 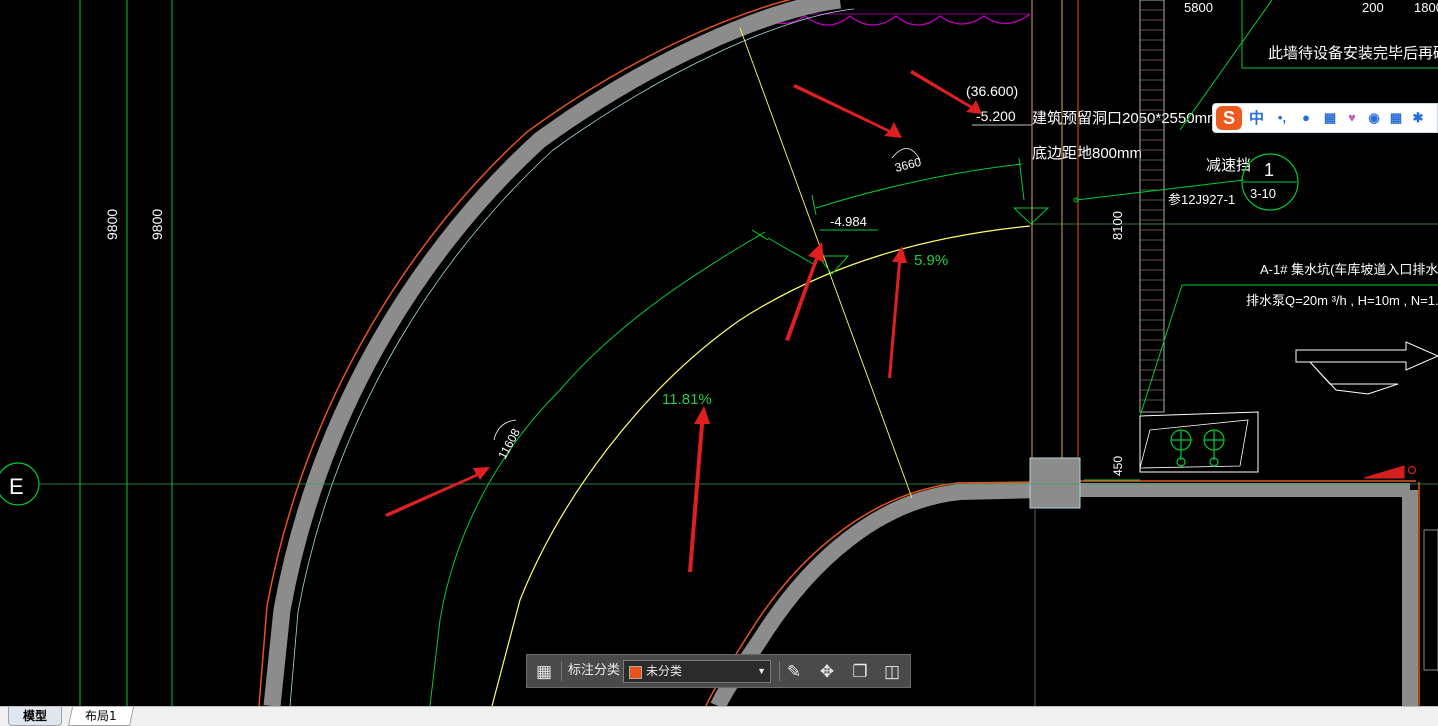 I want to click on sogou-logo-icon: S, so click(x=1229, y=118).